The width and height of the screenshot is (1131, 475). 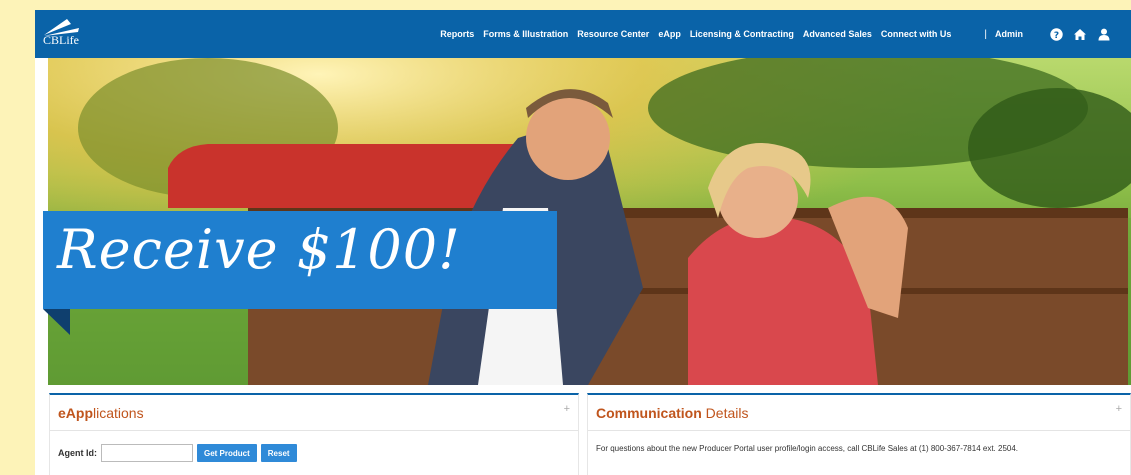 What do you see at coordinates (147, 453) in the screenshot?
I see `agent-id-input` at bounding box center [147, 453].